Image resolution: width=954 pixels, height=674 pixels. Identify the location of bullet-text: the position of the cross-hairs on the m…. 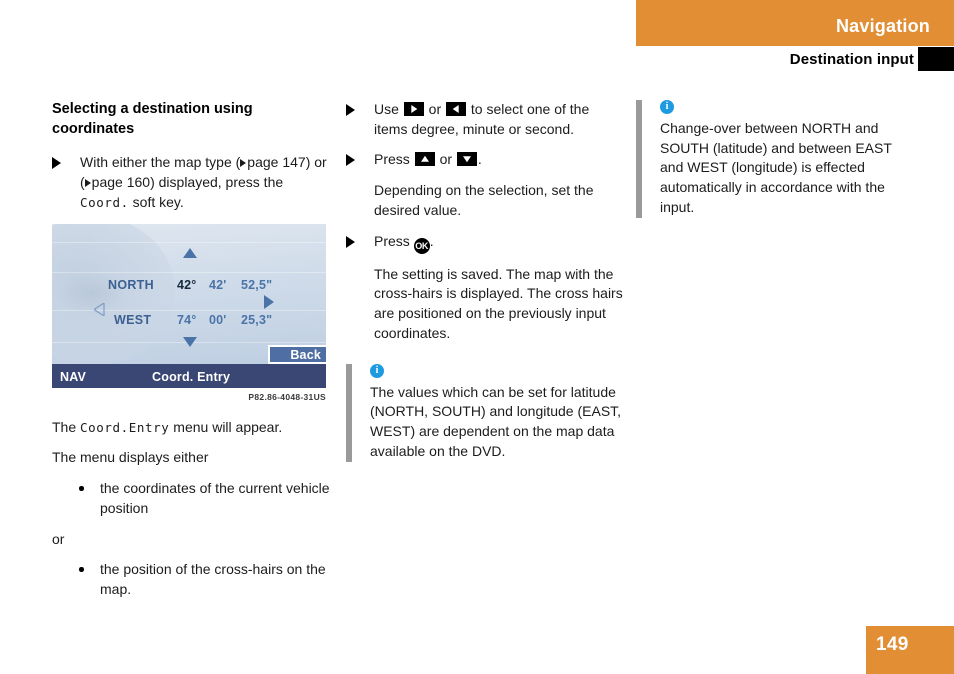
(213, 579).